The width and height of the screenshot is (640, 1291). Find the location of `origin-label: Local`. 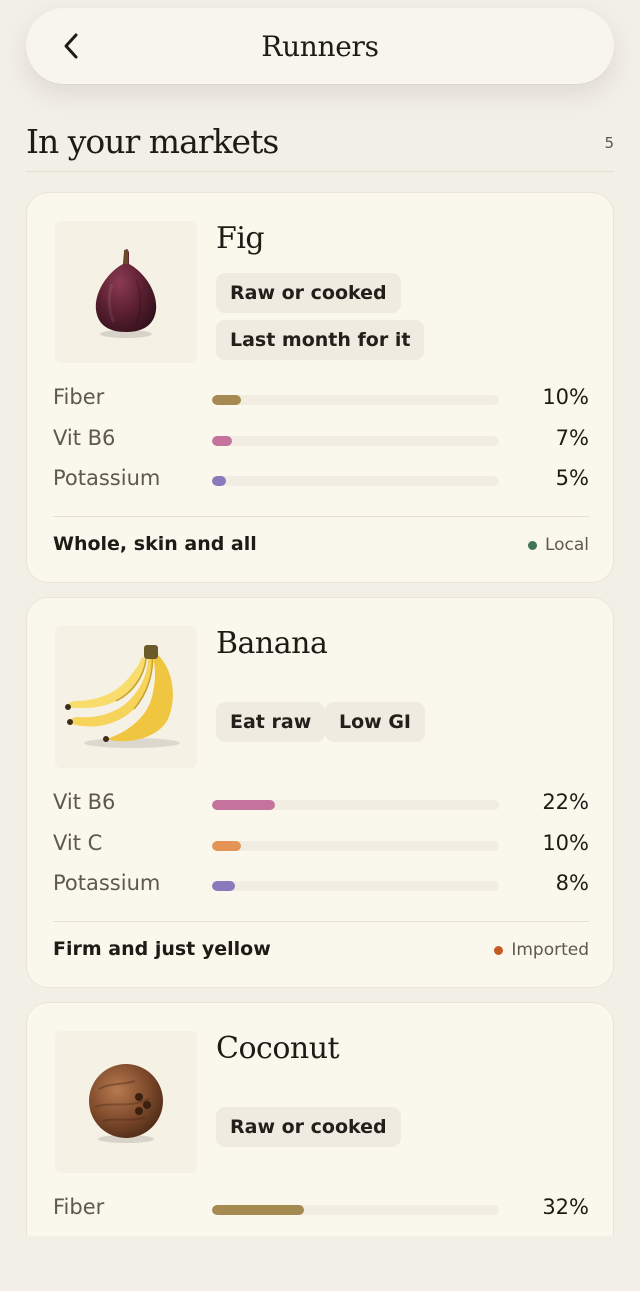

origin-label: Local is located at coordinates (566, 545).